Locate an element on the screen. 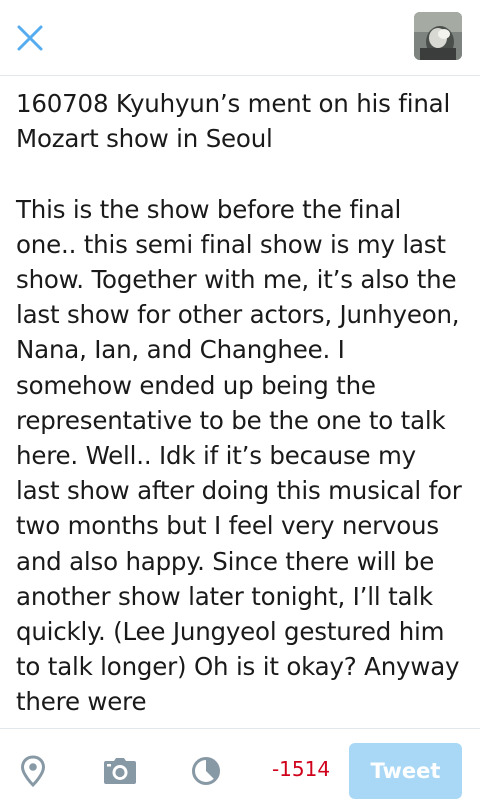  location-pin-icon is located at coordinates (33, 771).